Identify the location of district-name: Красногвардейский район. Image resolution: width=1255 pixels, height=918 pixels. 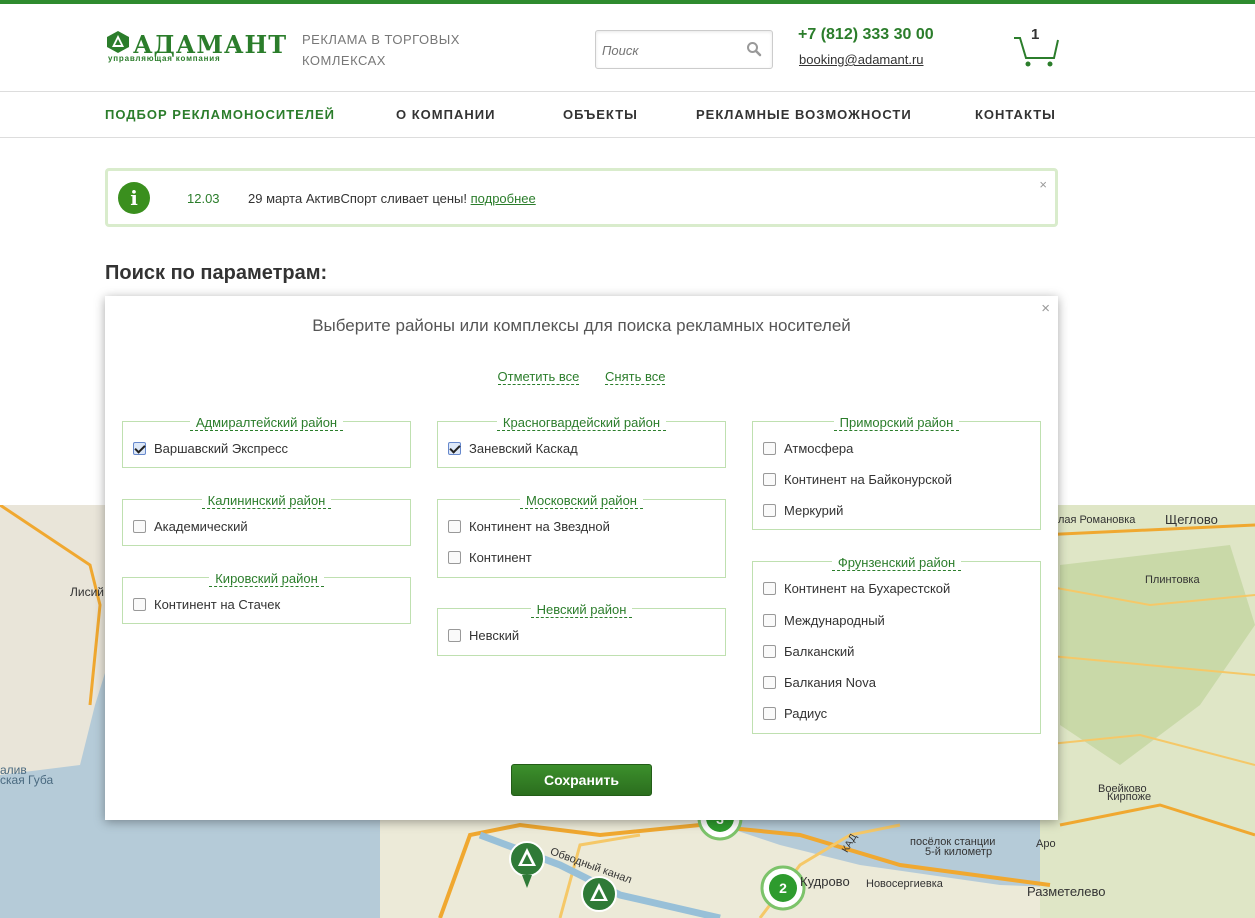
(581, 423).